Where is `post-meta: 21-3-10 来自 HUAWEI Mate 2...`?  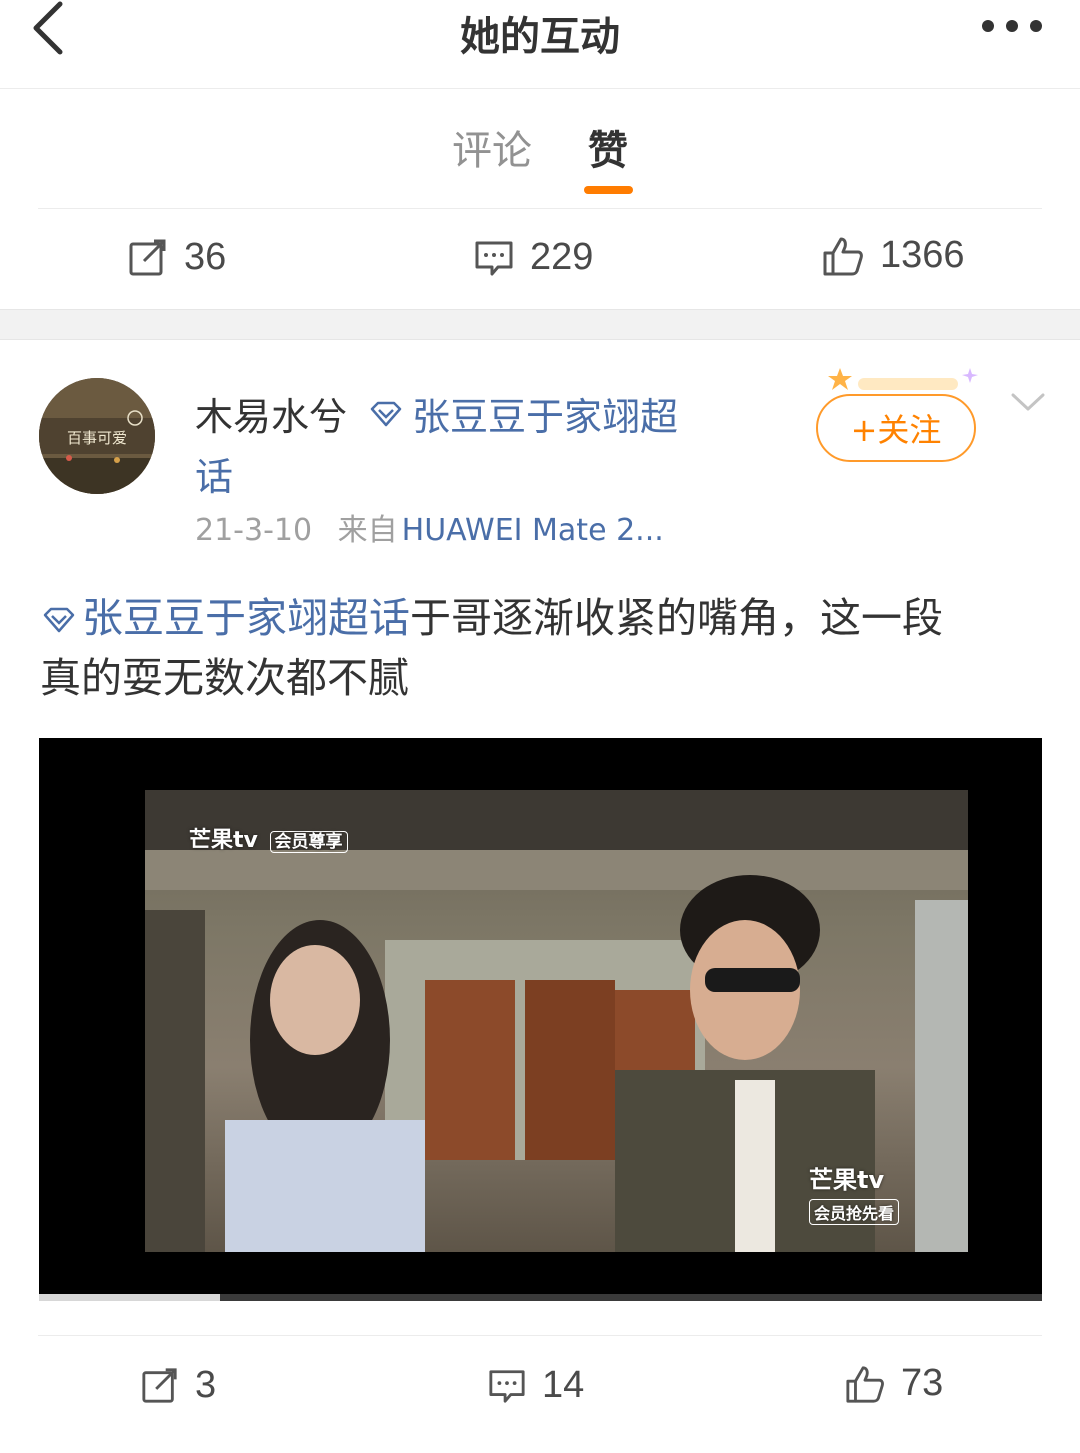
post-meta: 21-3-10 来自 HUAWEI Mate 2... is located at coordinates (429, 527).